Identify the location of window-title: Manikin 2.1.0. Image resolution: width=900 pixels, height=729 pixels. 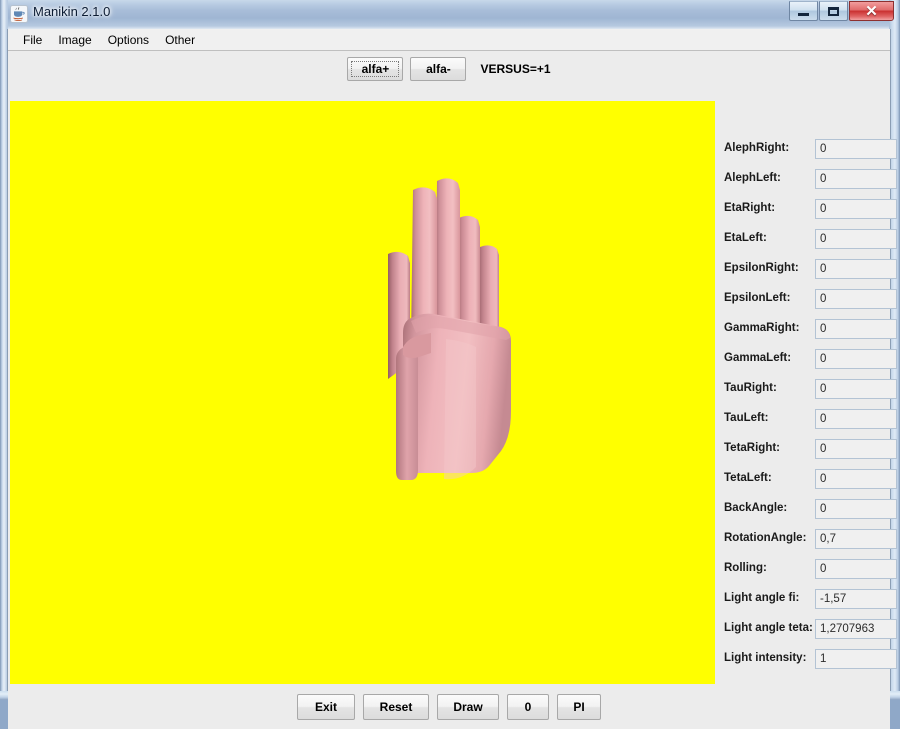
(72, 11).